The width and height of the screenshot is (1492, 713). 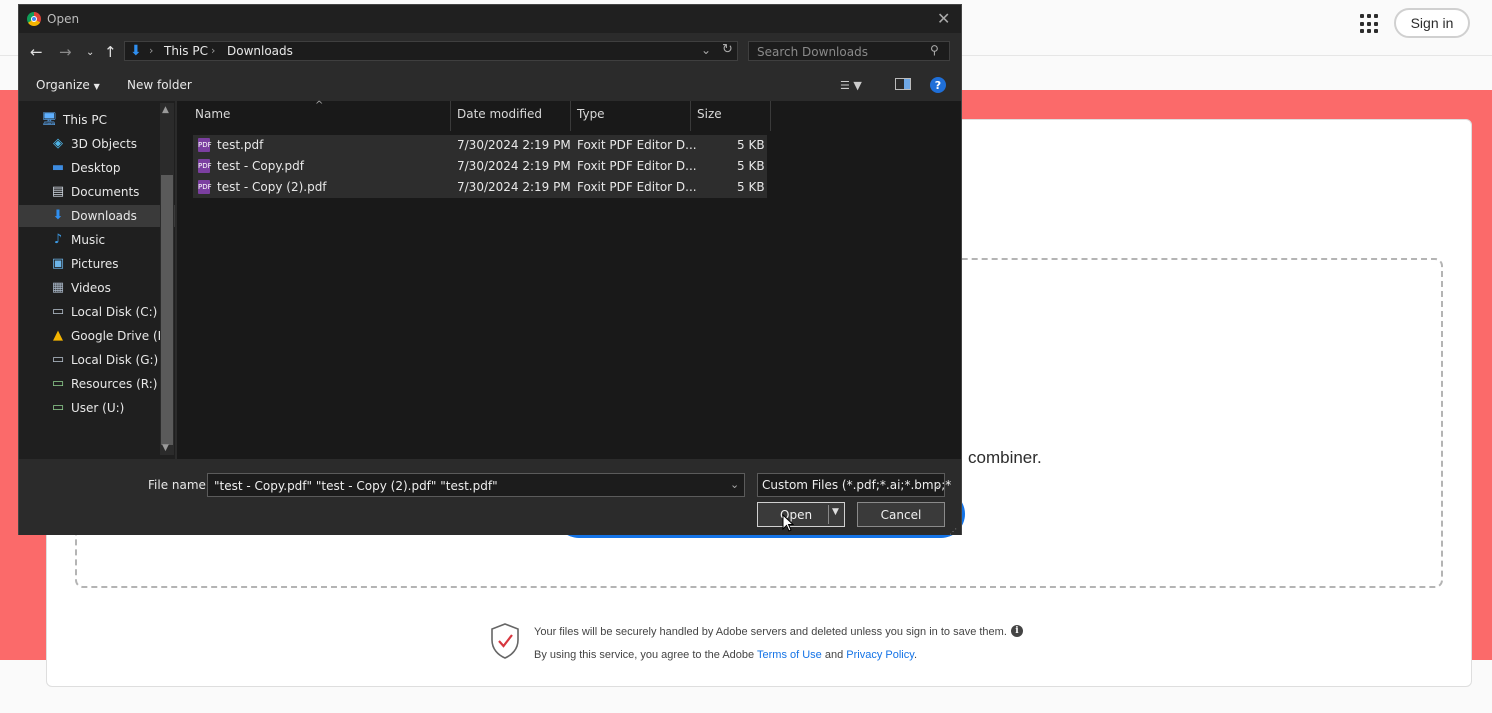 I want to click on file-type-select: Custom Files (*.pdf;*.ai;*.bmp;* ⌄, so click(x=854, y=485).